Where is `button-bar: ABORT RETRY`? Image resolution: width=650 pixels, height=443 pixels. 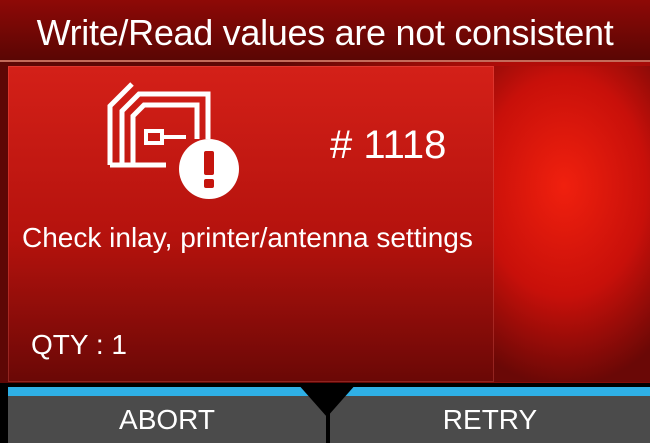
button-bar: ABORT RETRY is located at coordinates (325, 413).